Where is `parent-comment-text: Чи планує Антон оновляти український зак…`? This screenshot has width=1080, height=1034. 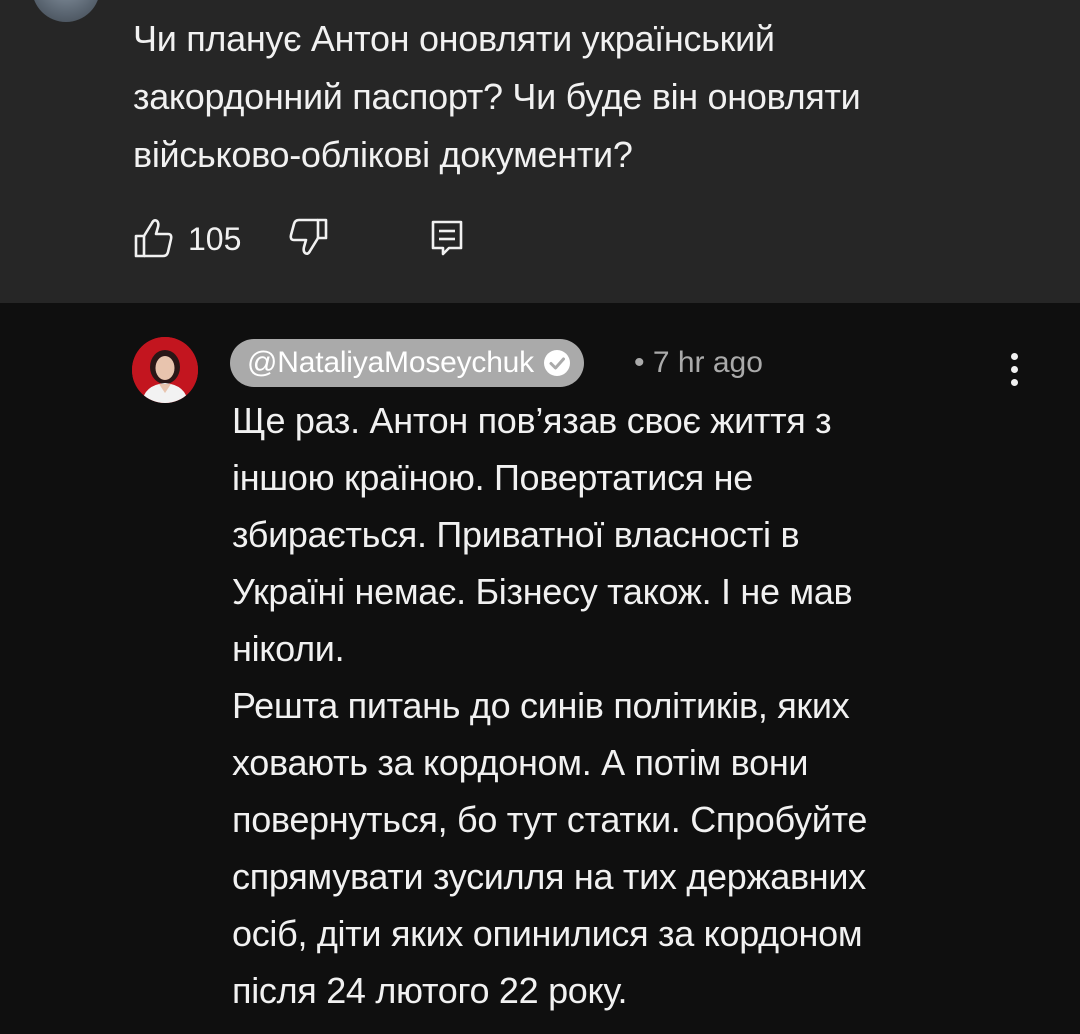 parent-comment-text: Чи планує Антон оновляти український зак… is located at coordinates (497, 96).